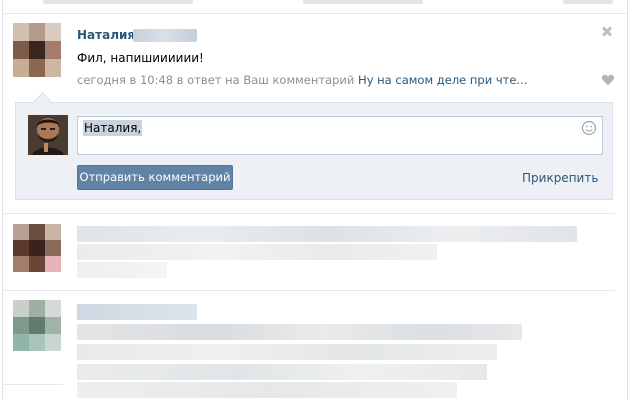 The image size is (640, 400). I want to click on author-lastname-blurred, so click(165, 35).